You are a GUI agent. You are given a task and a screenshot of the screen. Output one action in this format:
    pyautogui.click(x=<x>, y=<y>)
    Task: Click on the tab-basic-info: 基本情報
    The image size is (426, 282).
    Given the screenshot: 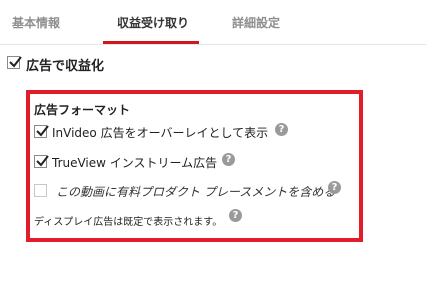 What is the action you would take?
    pyautogui.click(x=36, y=22)
    